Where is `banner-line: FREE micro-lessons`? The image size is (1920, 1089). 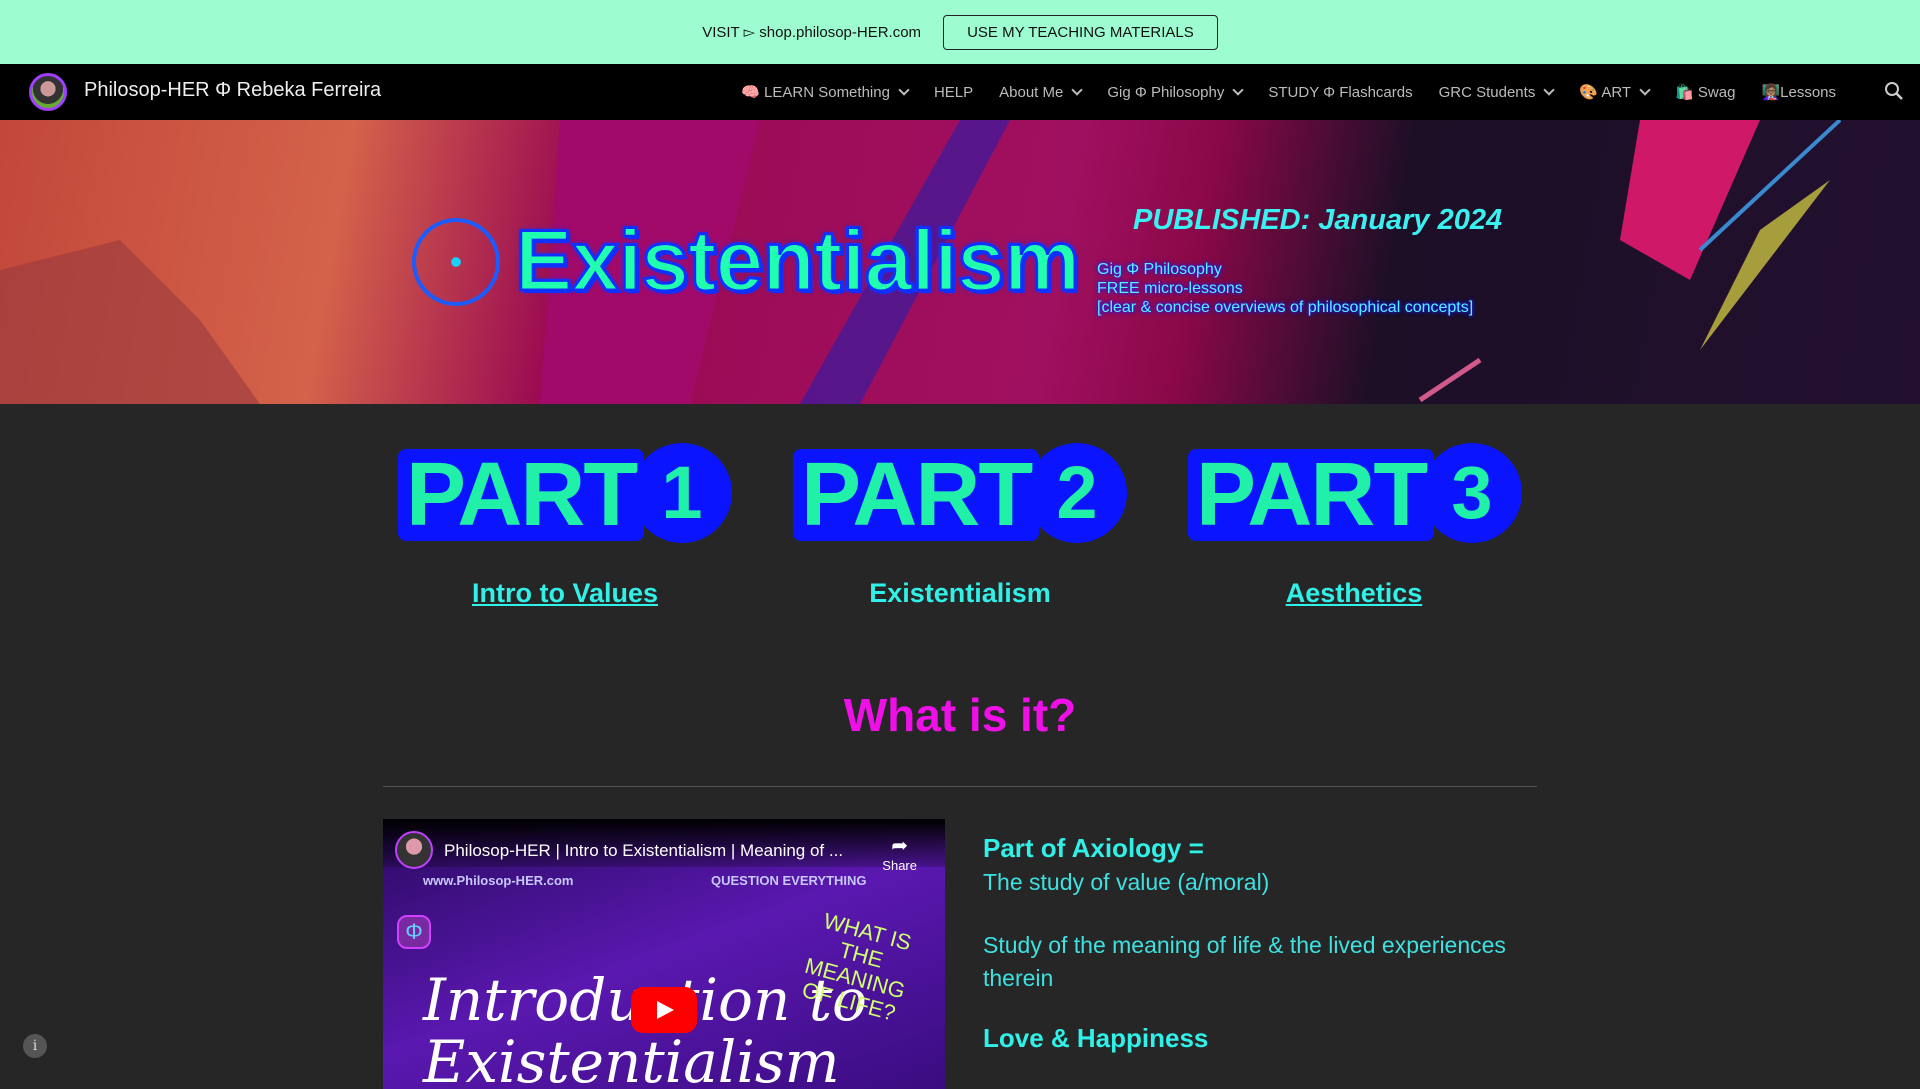
banner-line: FREE micro-lessons is located at coordinates (1170, 288).